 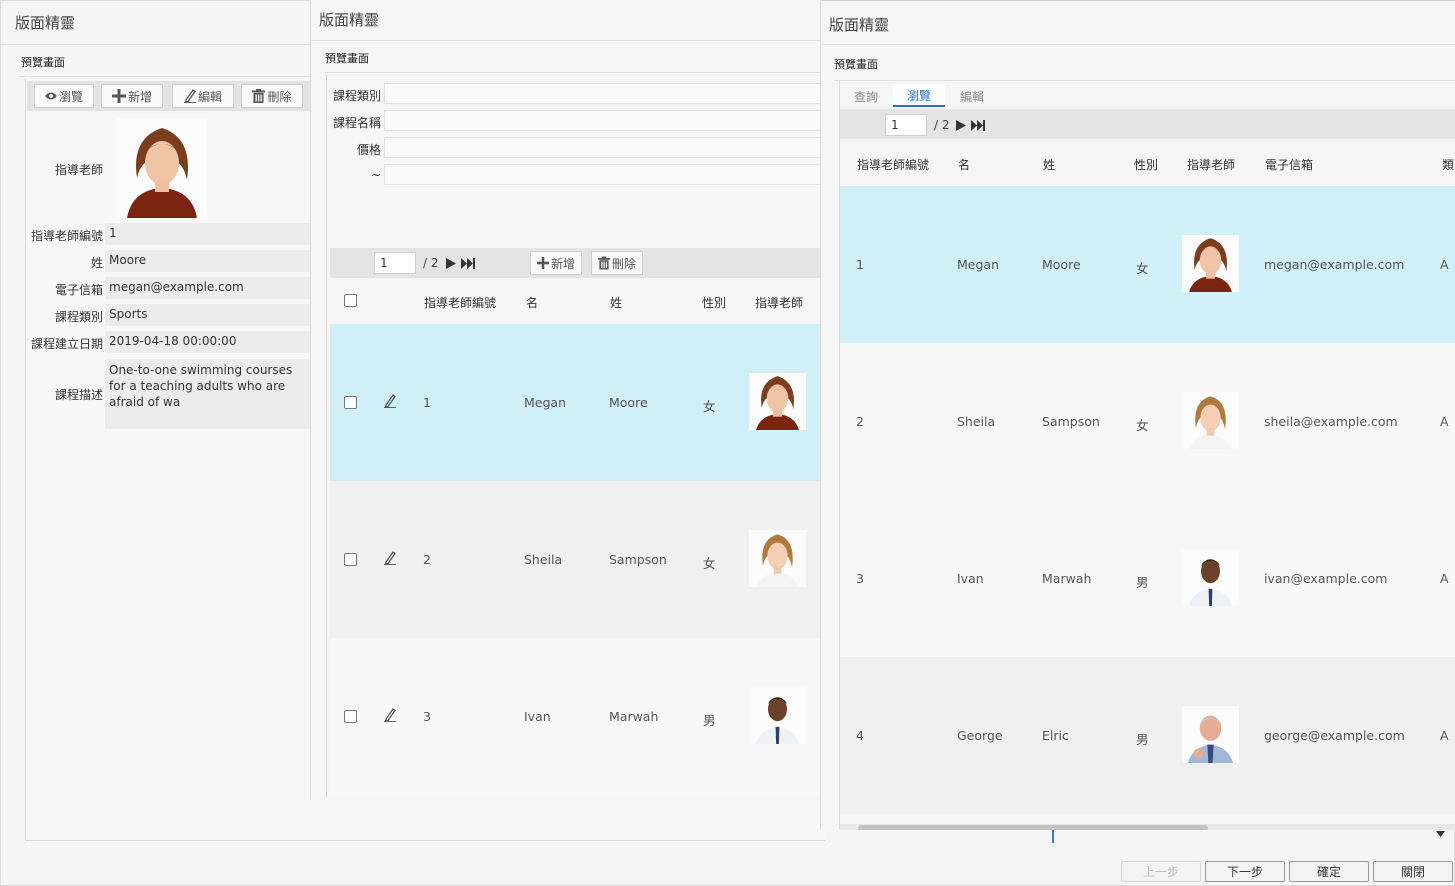 What do you see at coordinates (709, 563) in the screenshot?
I see `cell-gender: 女` at bounding box center [709, 563].